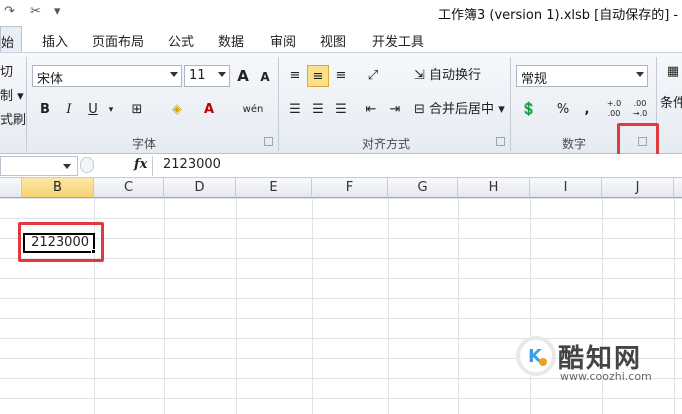 The height and width of the screenshot is (414, 682). I want to click on watermark-url: www.coozhi.com, so click(606, 376).